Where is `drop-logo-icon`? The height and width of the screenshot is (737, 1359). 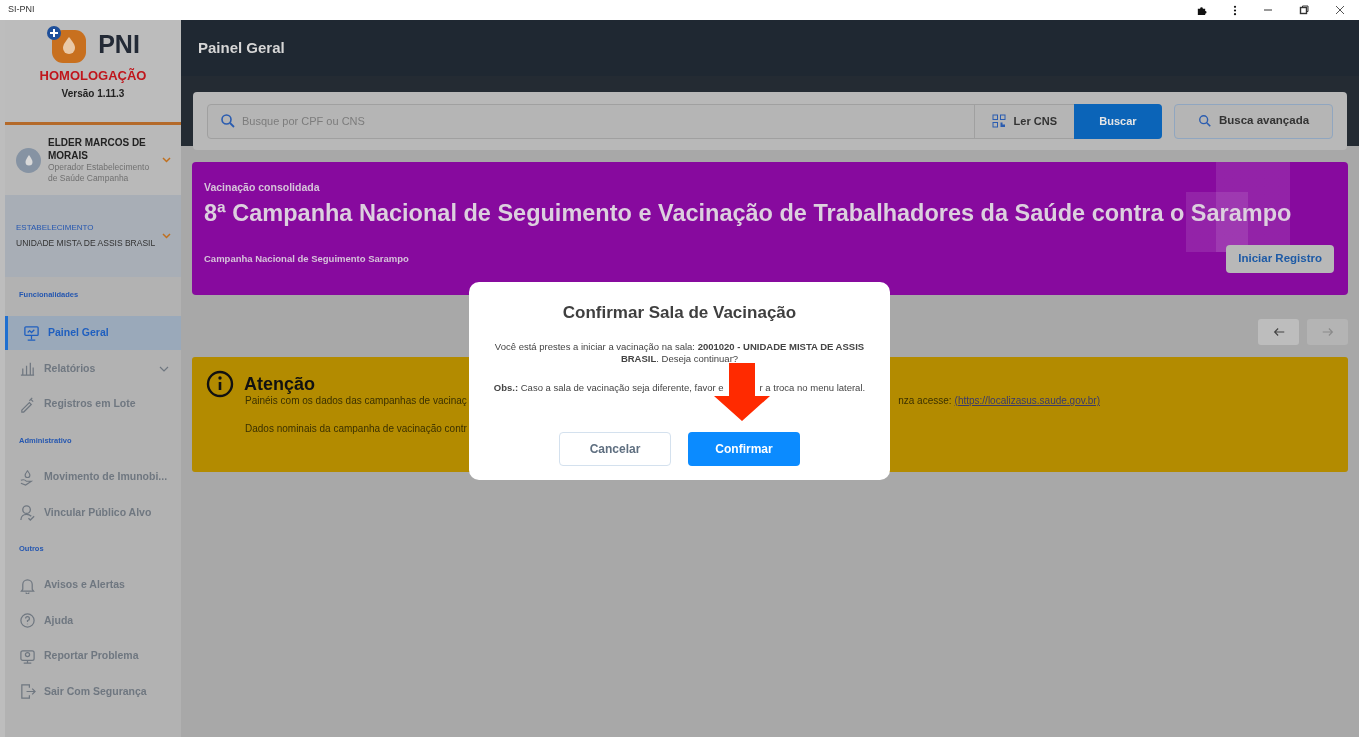
drop-logo-icon is located at coordinates (67, 45).